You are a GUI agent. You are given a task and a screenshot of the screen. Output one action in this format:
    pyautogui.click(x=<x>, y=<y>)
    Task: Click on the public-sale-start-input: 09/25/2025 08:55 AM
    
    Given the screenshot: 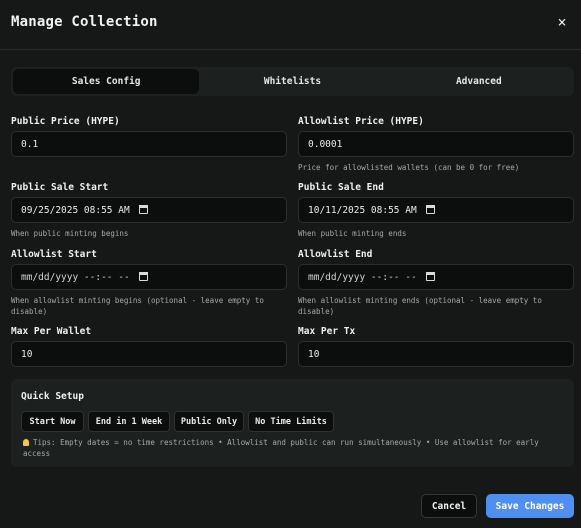 What is the action you would take?
    pyautogui.click(x=149, y=210)
    